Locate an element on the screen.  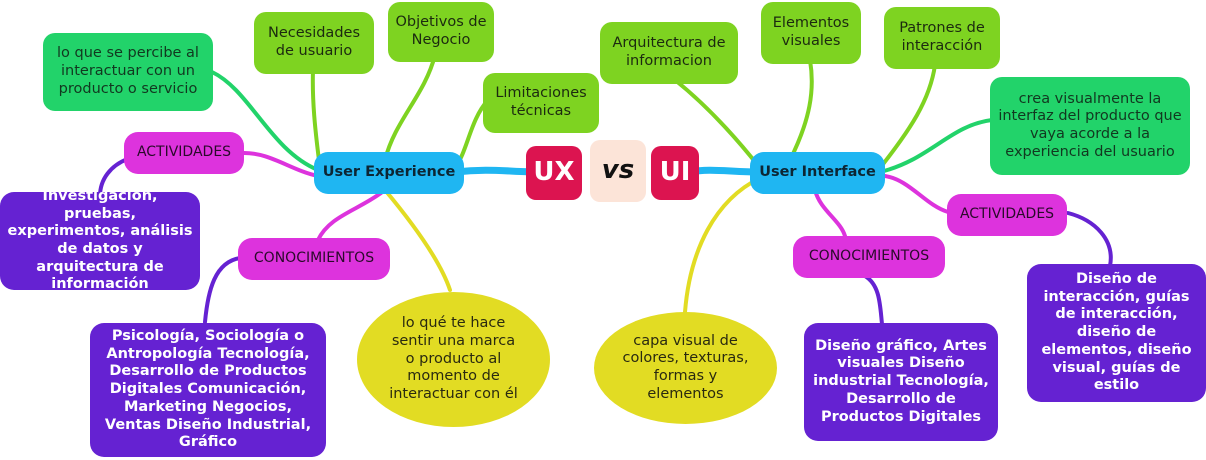
connector-necesidades is located at coordinates (316, 119).